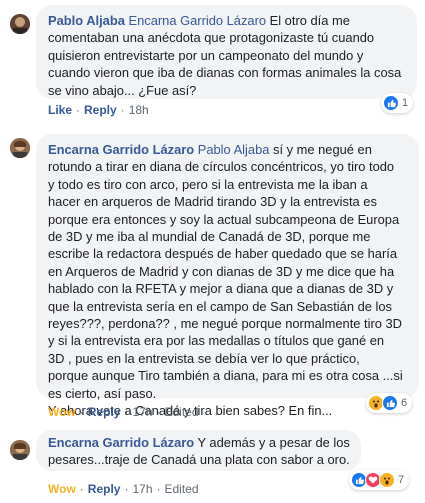  What do you see at coordinates (308, 20) in the screenshot?
I see `comment-text: El otro día me` at bounding box center [308, 20].